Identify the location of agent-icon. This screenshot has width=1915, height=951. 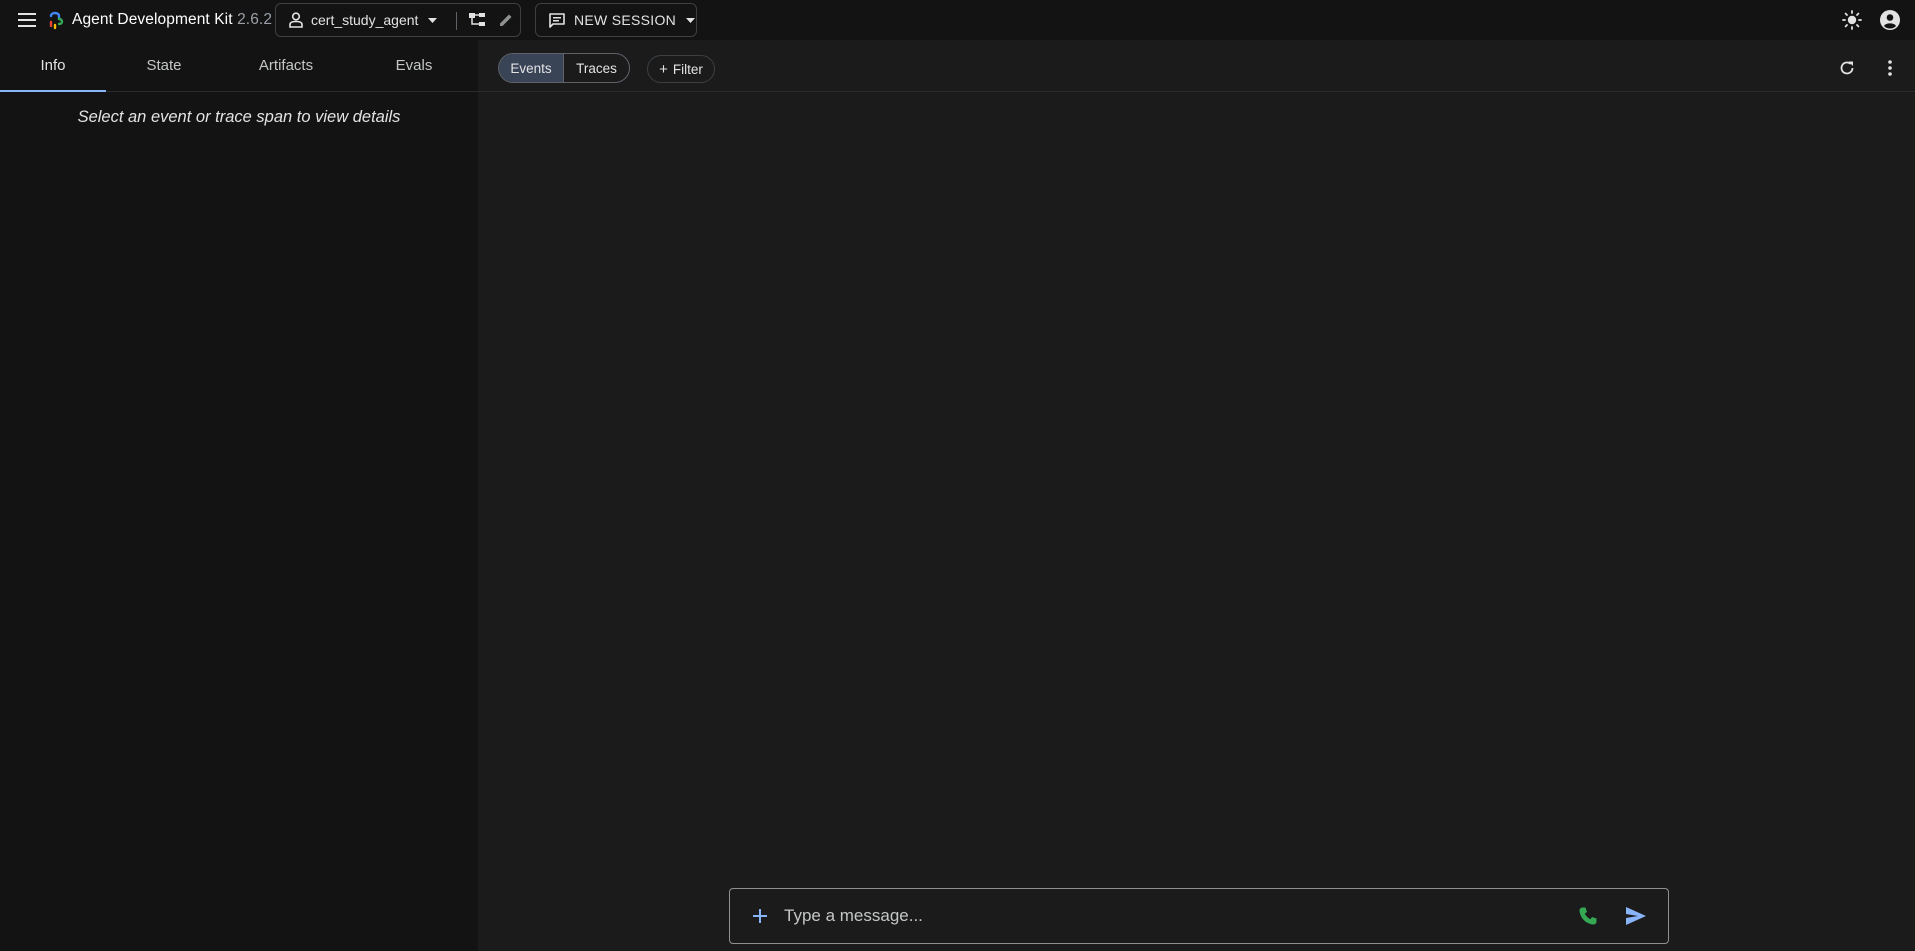
(296, 20).